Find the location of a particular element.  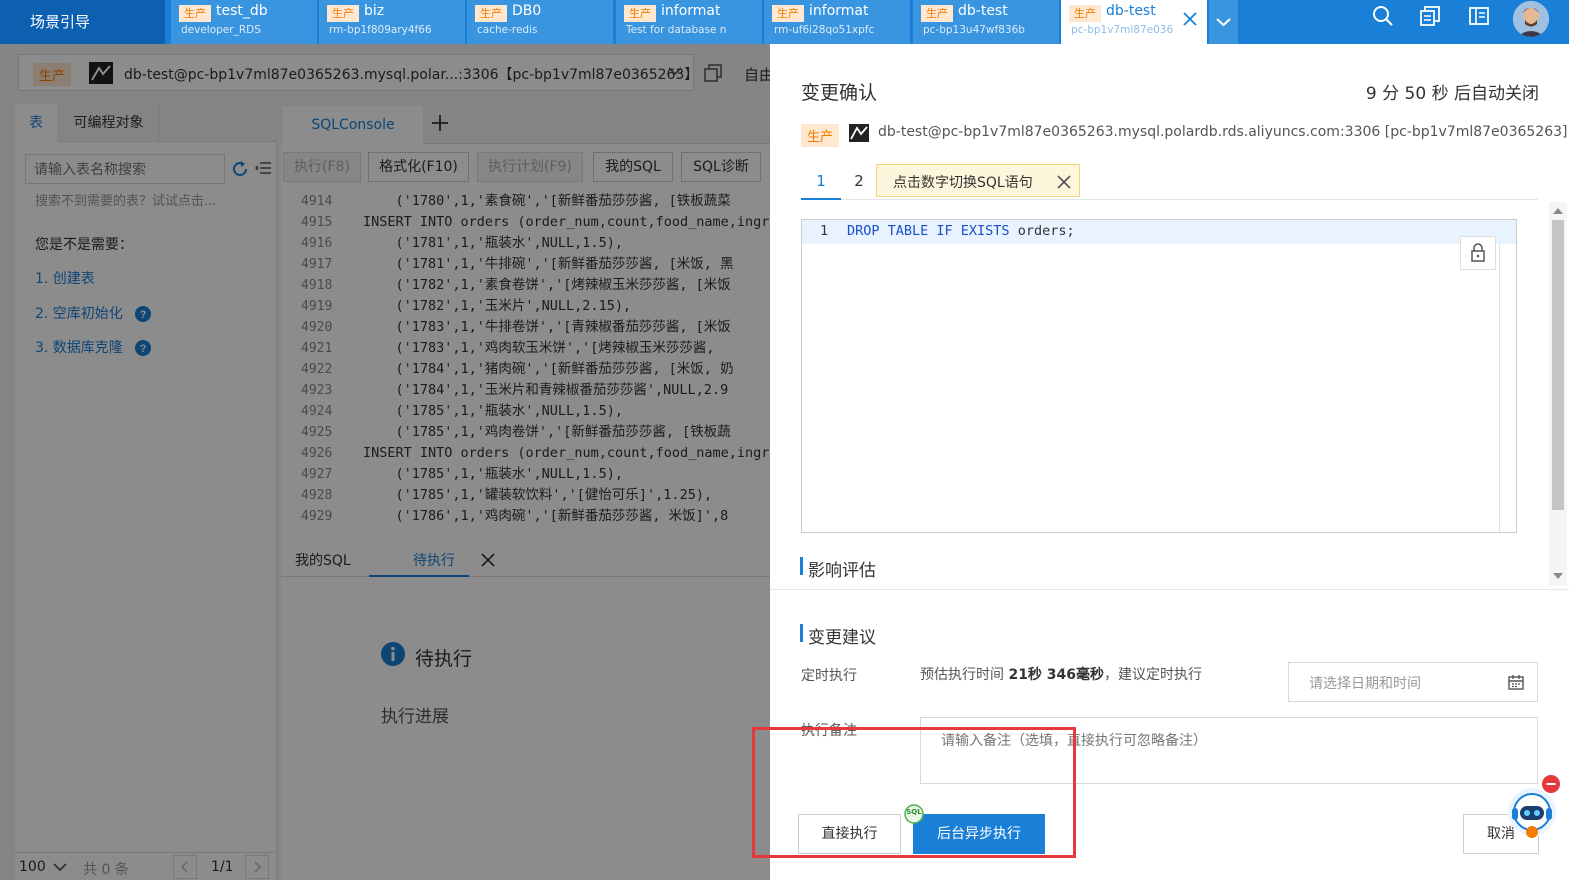

suggest-title: 变更建议 is located at coordinates (842, 638).